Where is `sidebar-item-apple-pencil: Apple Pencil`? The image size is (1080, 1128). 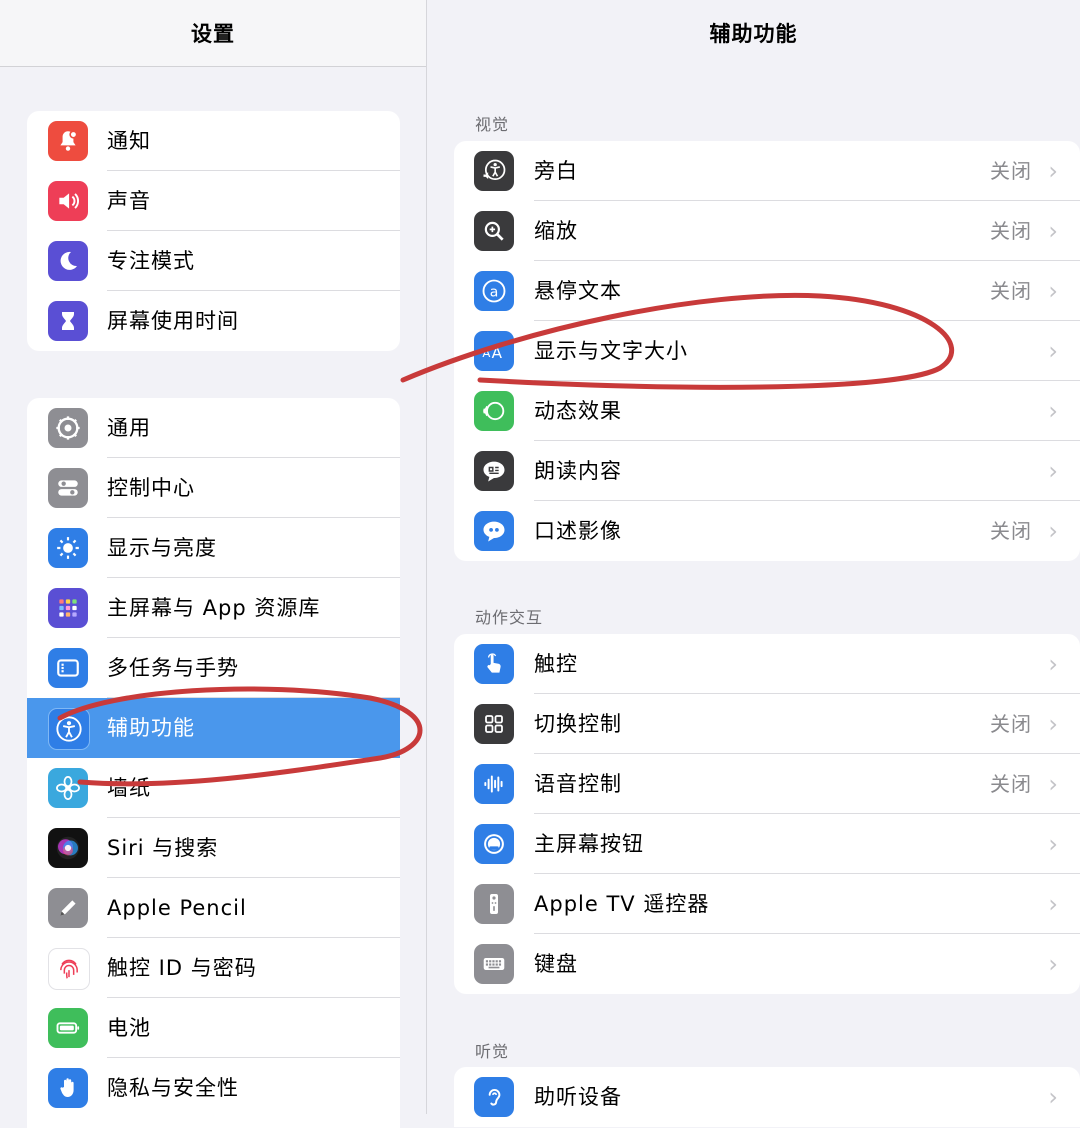
sidebar-item-apple-pencil: Apple Pencil is located at coordinates (213, 908).